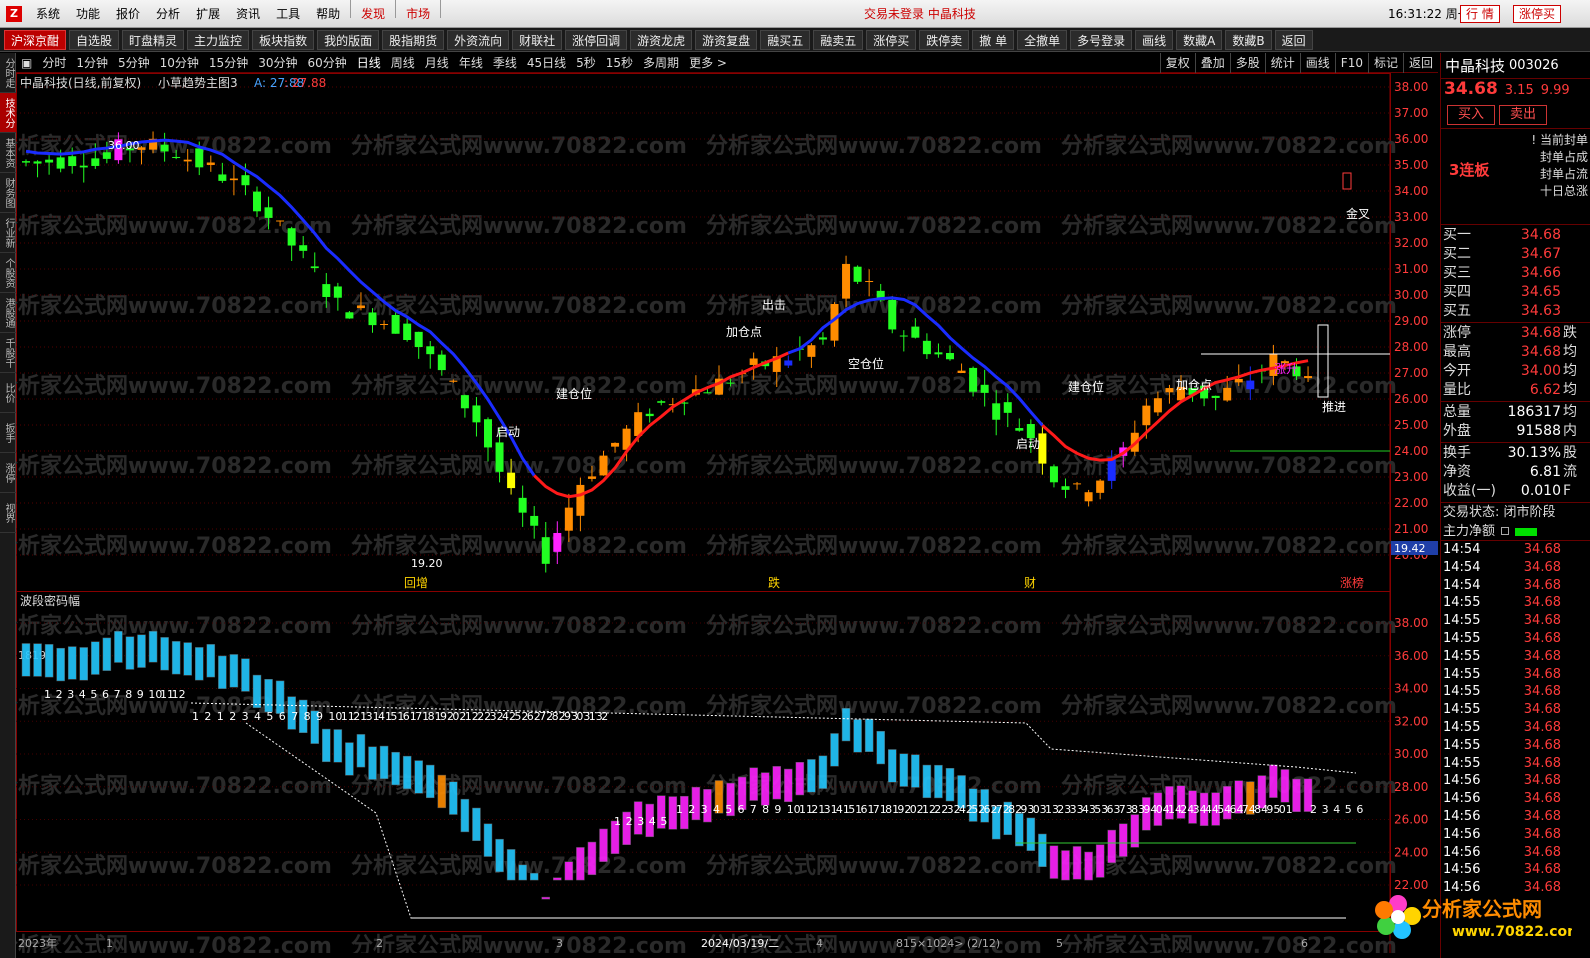  I want to click on period-tab: 季线, so click(505, 63).